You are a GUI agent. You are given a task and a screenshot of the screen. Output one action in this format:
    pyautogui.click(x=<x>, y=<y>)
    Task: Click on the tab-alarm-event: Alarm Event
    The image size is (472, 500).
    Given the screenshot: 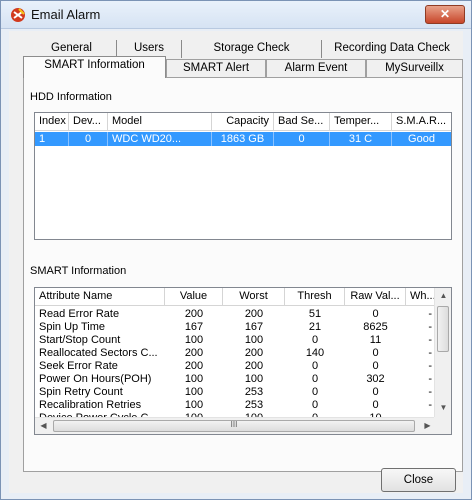 What is the action you would take?
    pyautogui.click(x=316, y=68)
    